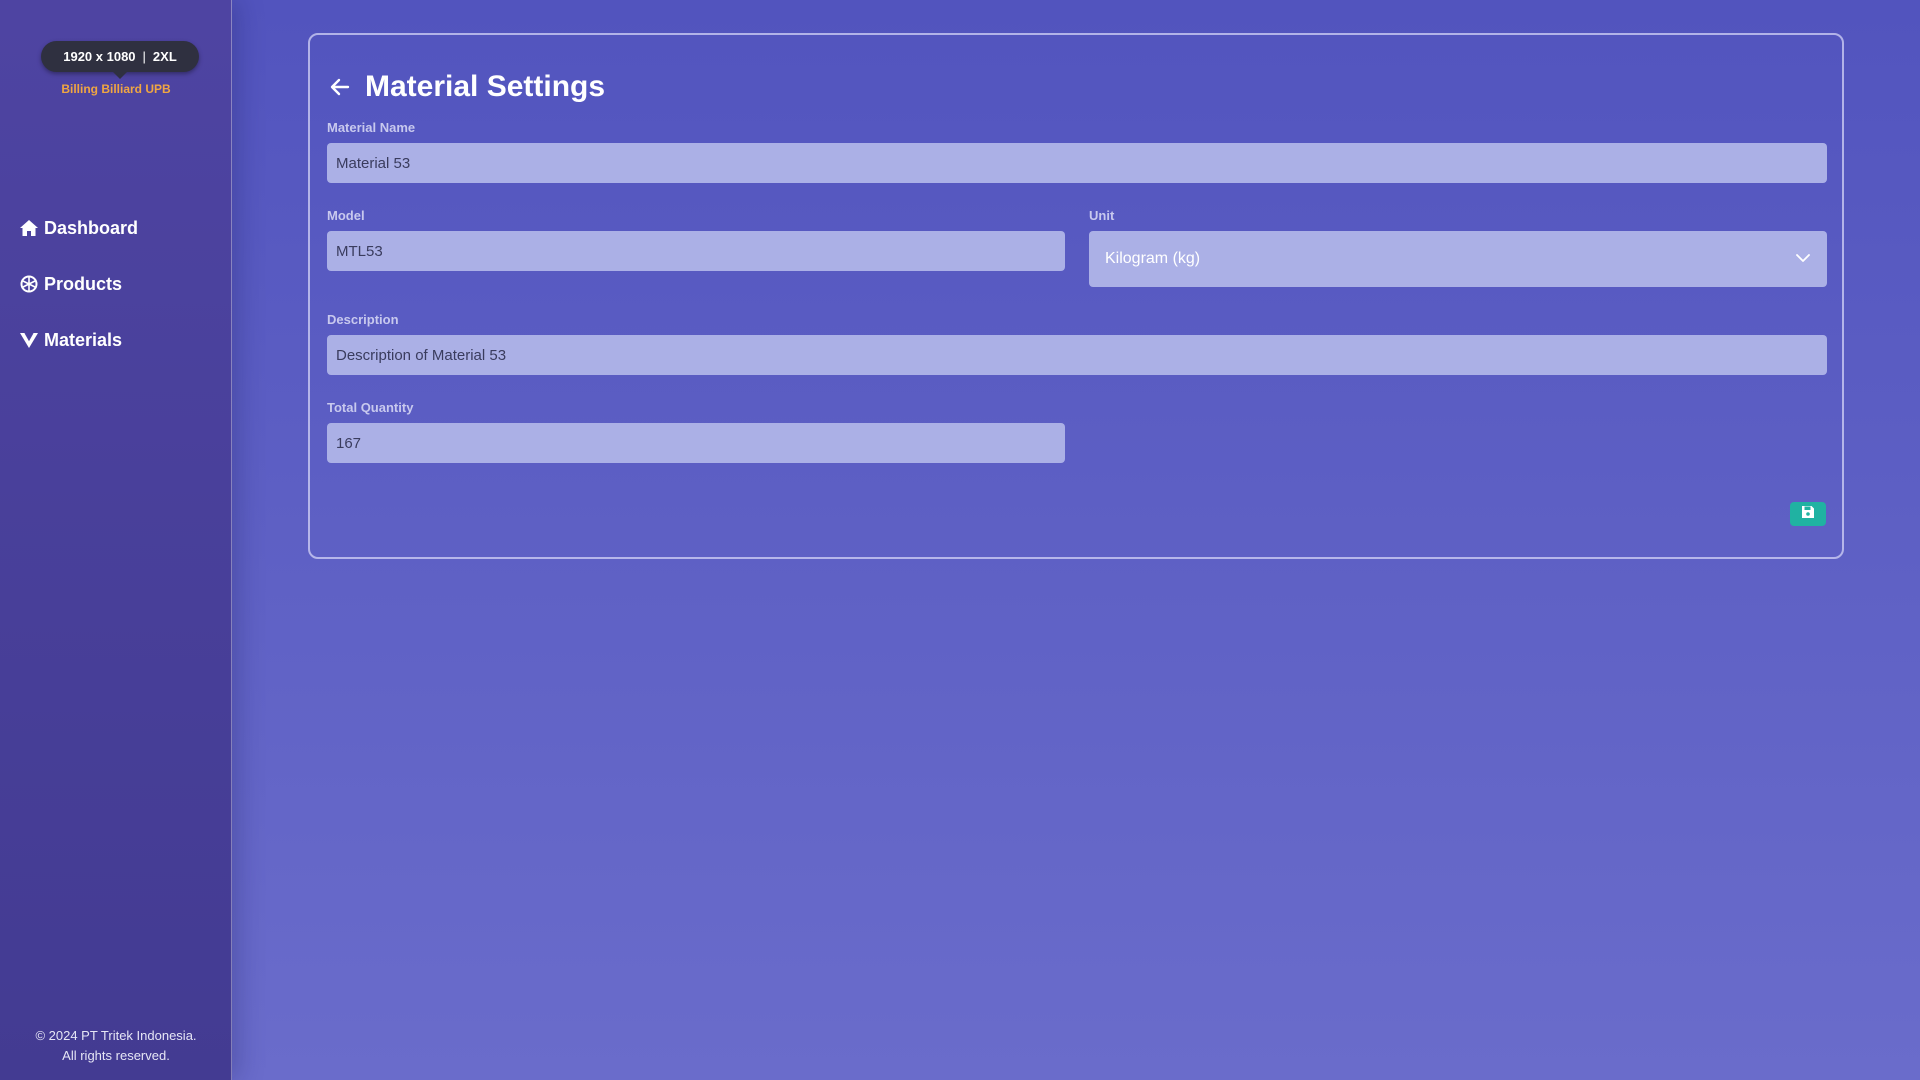 The image size is (1920, 1080). What do you see at coordinates (116, 1035) in the screenshot?
I see `copyright-text: © 2024 PT Tritek Indonesia.` at bounding box center [116, 1035].